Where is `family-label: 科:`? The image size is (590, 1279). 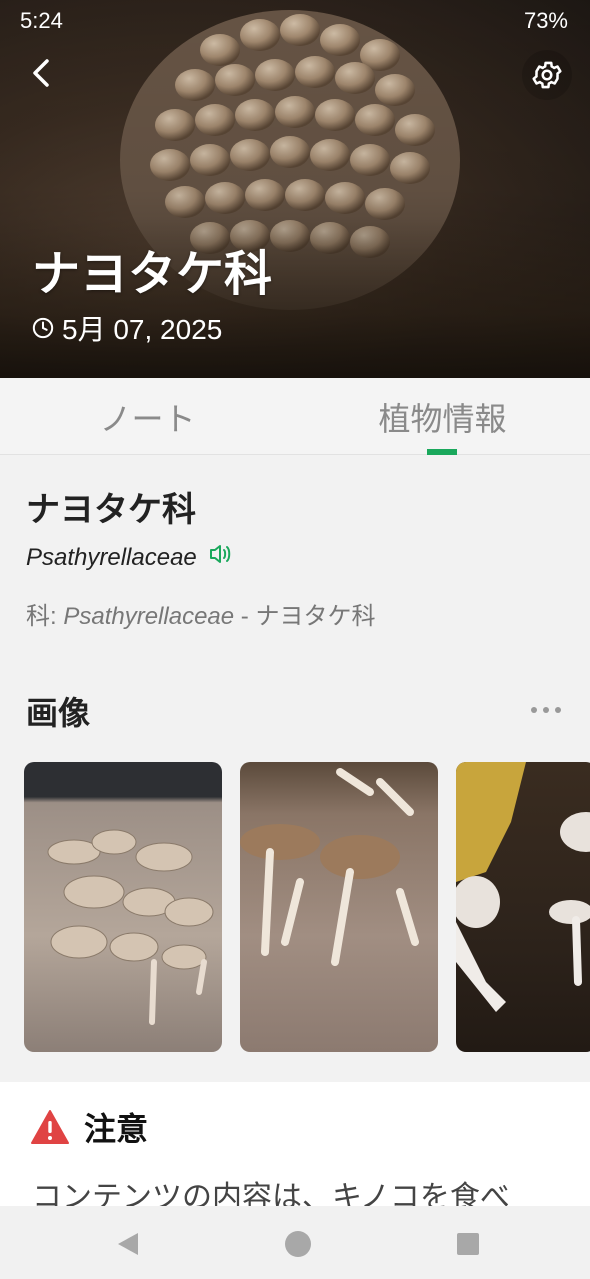
family-label: 科: is located at coordinates (41, 616).